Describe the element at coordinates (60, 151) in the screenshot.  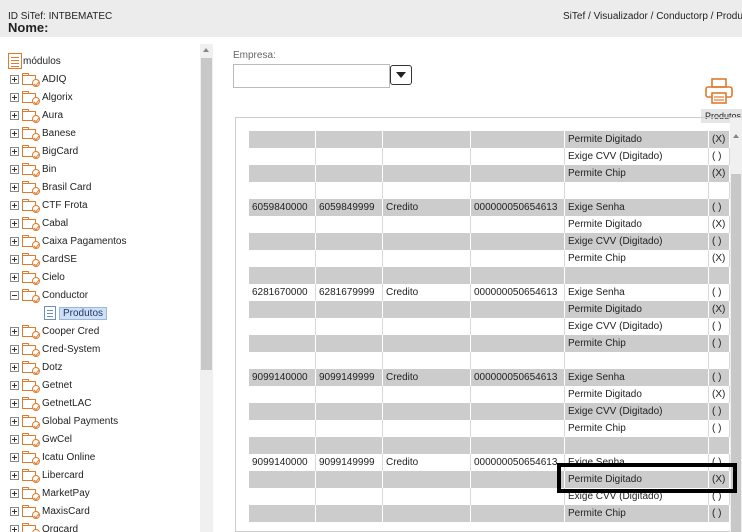
I see `tree-item-label: BigCard` at that location.